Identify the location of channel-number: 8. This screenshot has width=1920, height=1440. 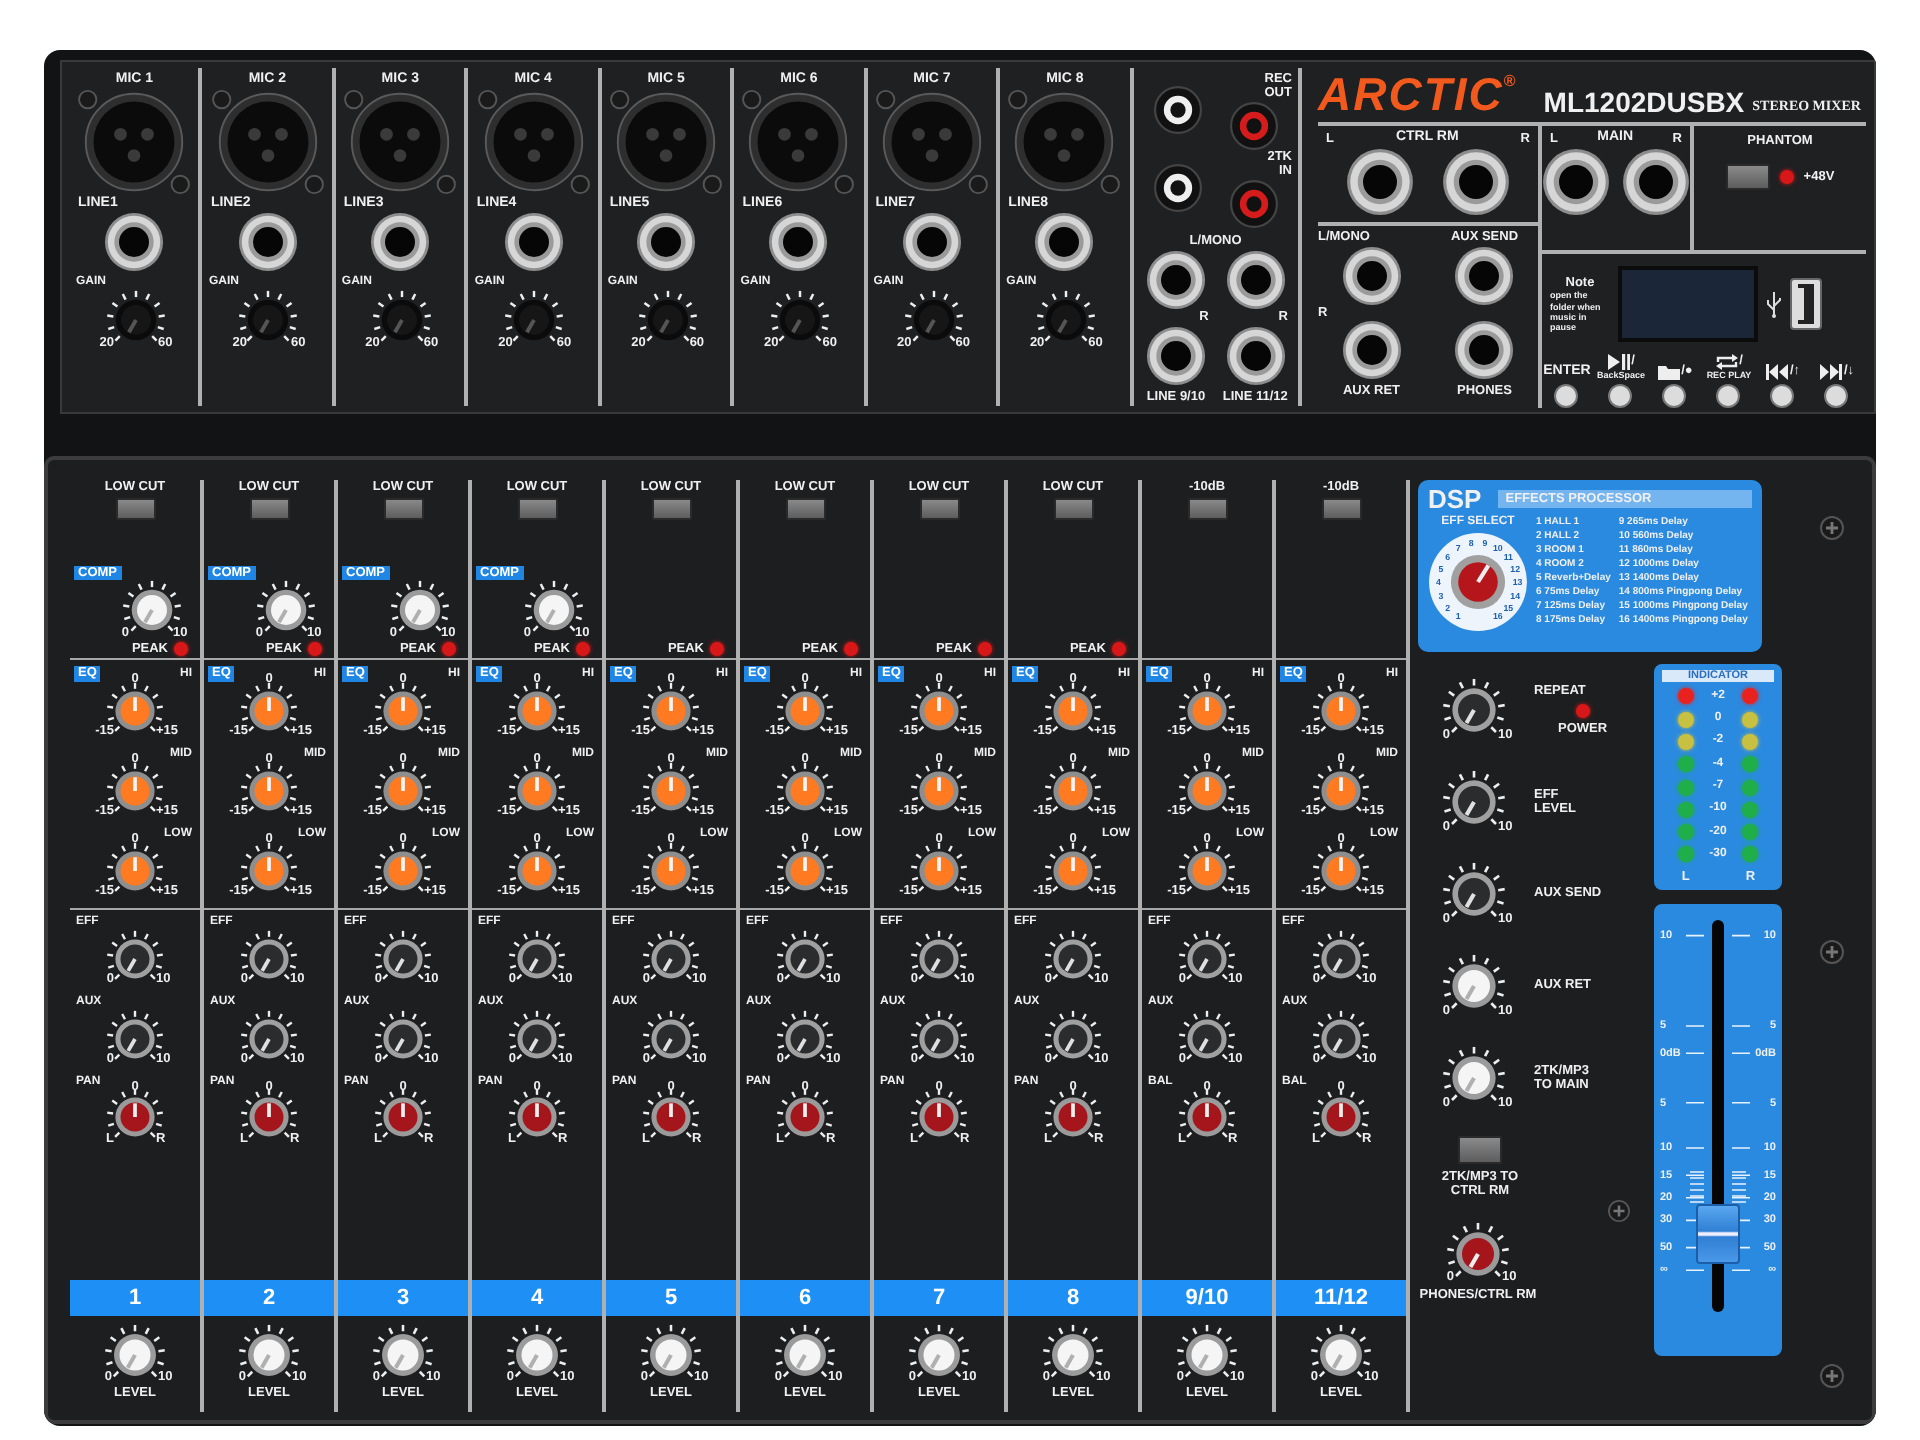
(1073, 1297).